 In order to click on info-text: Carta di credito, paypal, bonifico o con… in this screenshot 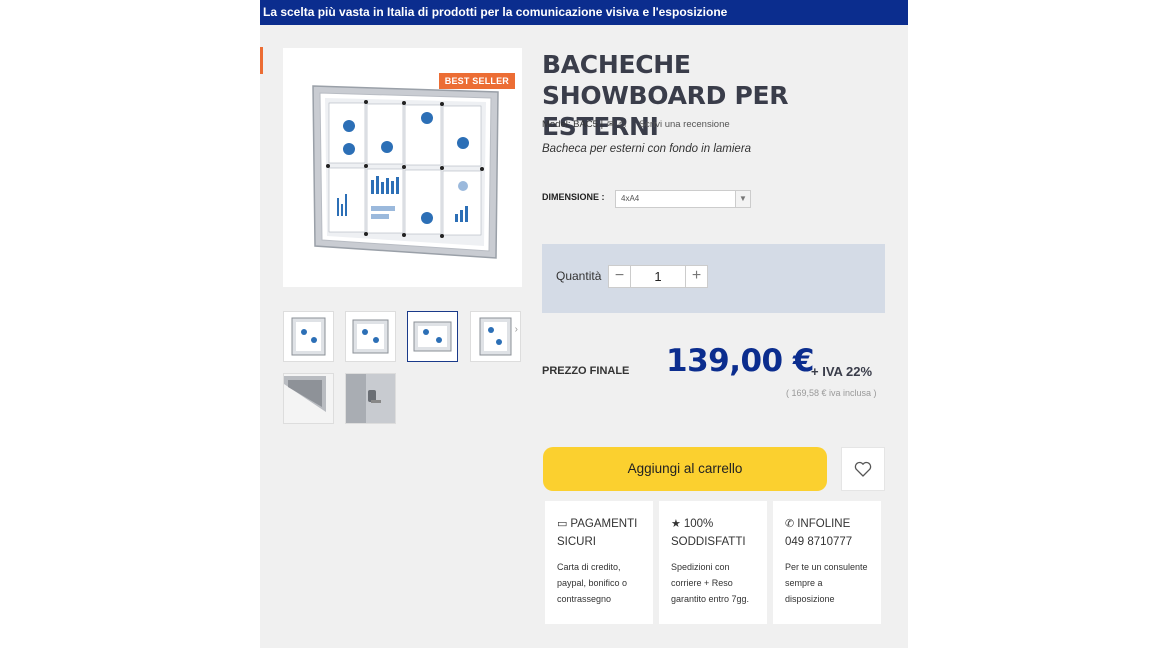, I will do `click(592, 583)`.